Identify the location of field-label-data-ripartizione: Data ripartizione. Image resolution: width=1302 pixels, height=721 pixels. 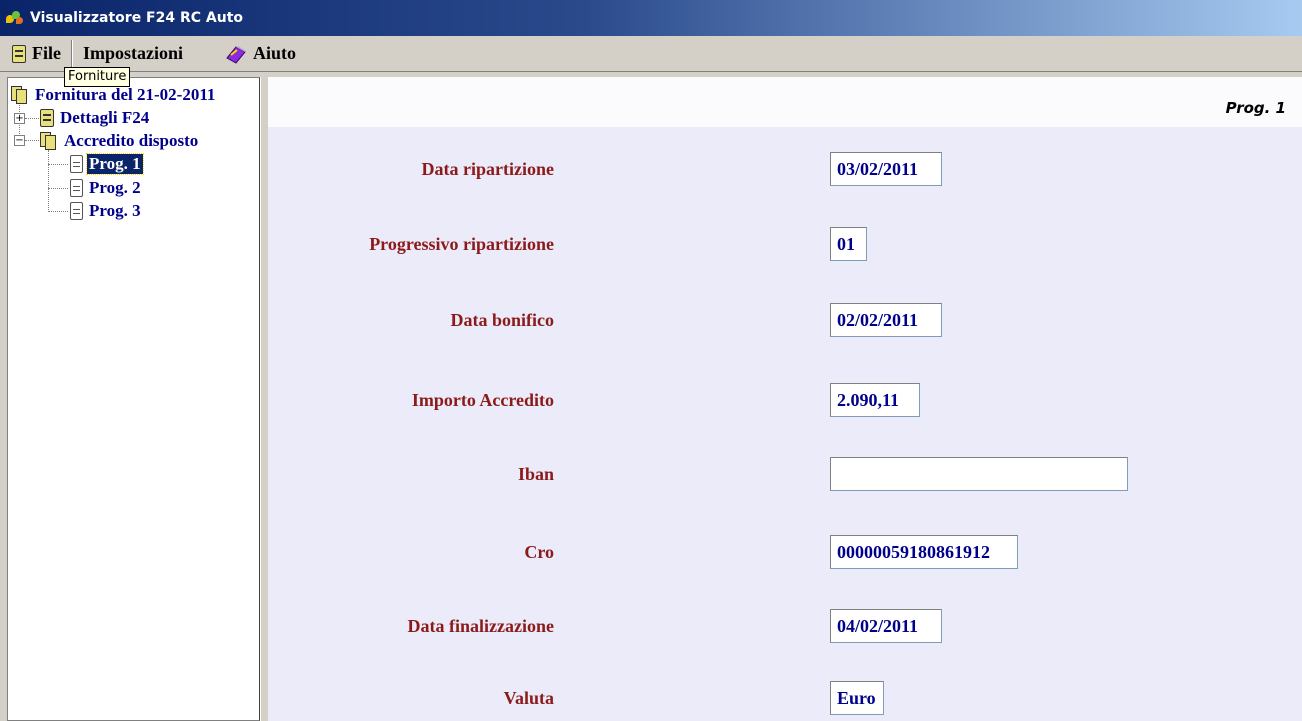
(487, 169).